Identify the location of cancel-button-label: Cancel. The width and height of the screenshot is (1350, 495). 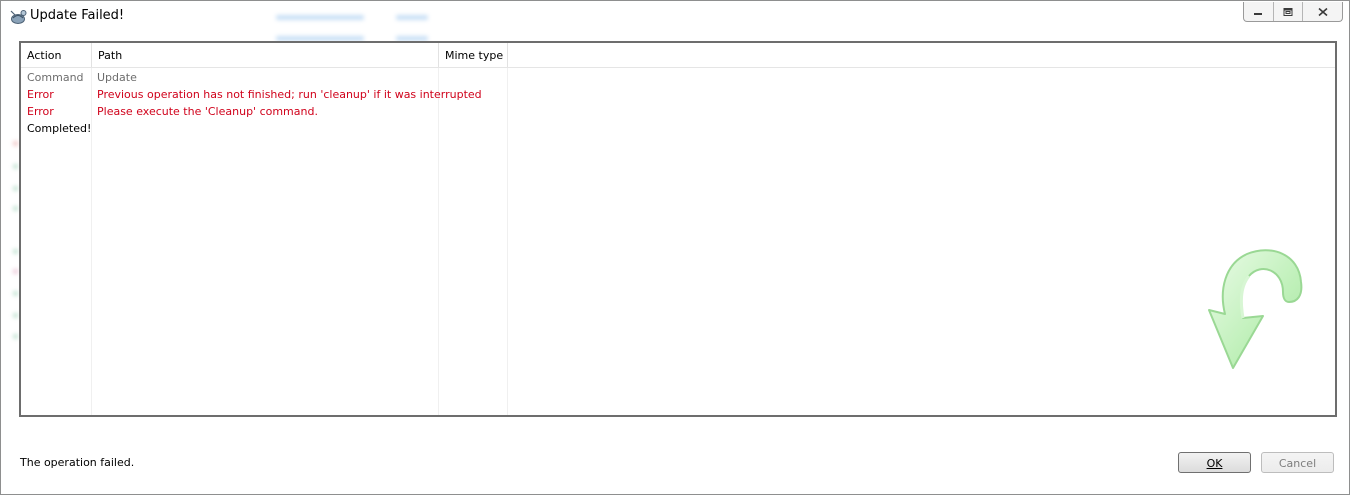
(1297, 463).